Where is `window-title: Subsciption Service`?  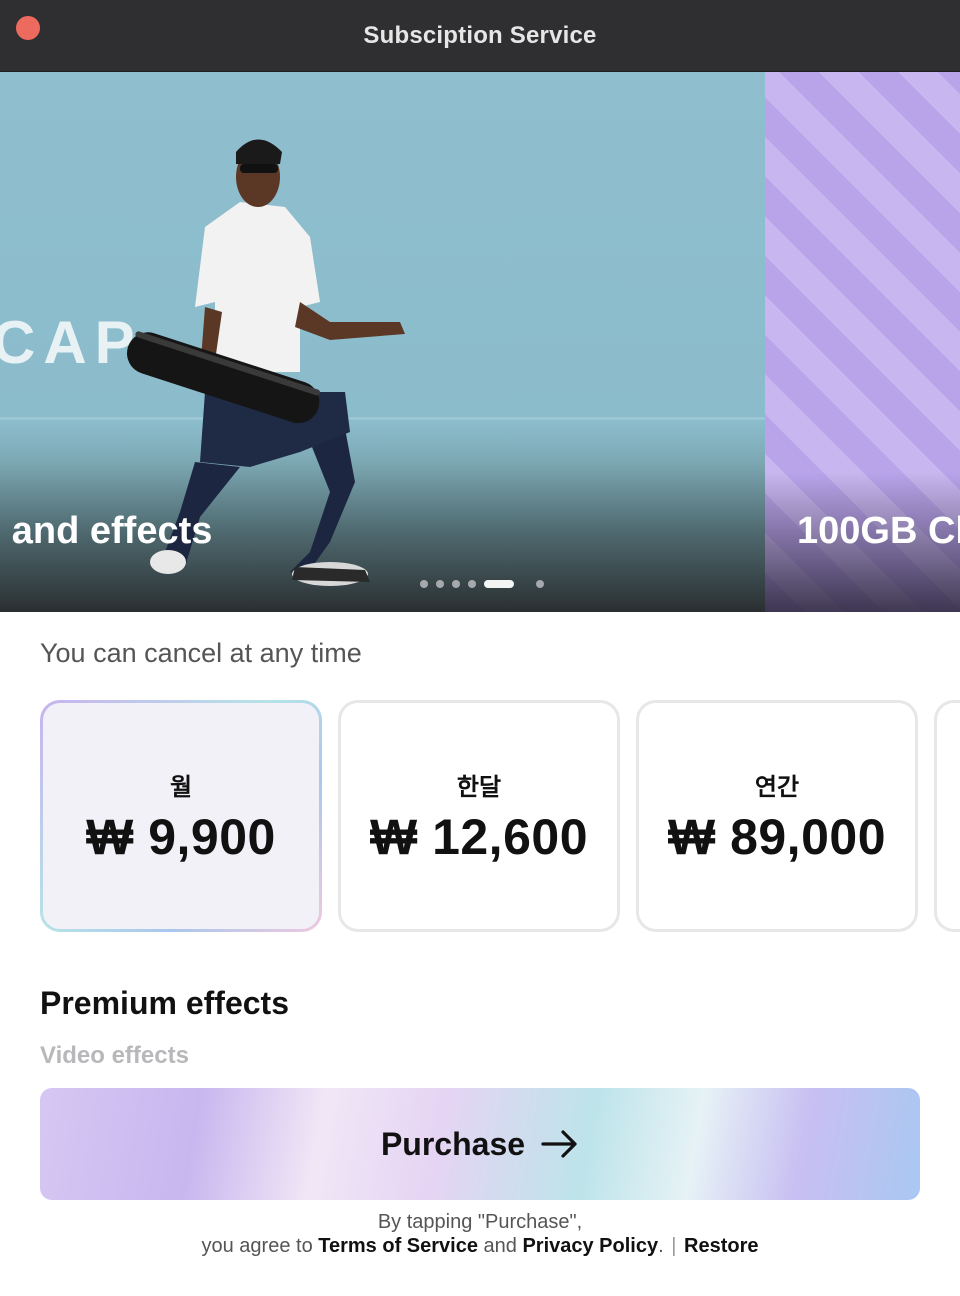
window-title: Subsciption Service is located at coordinates (480, 35).